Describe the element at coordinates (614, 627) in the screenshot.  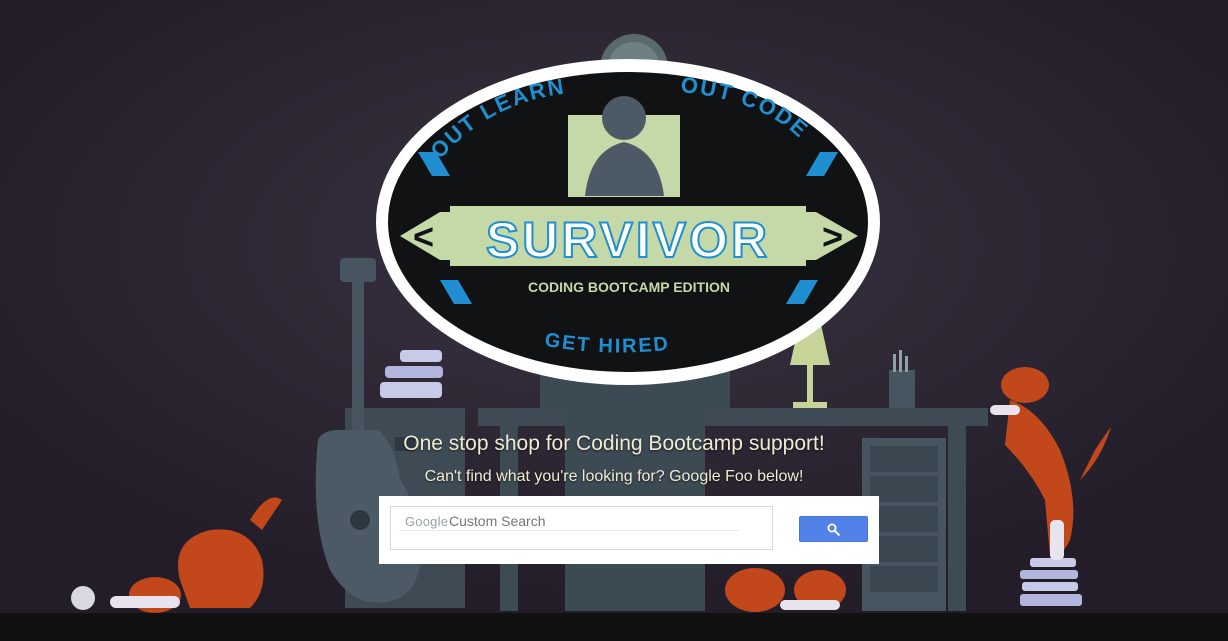
I see `footer-bar` at that location.